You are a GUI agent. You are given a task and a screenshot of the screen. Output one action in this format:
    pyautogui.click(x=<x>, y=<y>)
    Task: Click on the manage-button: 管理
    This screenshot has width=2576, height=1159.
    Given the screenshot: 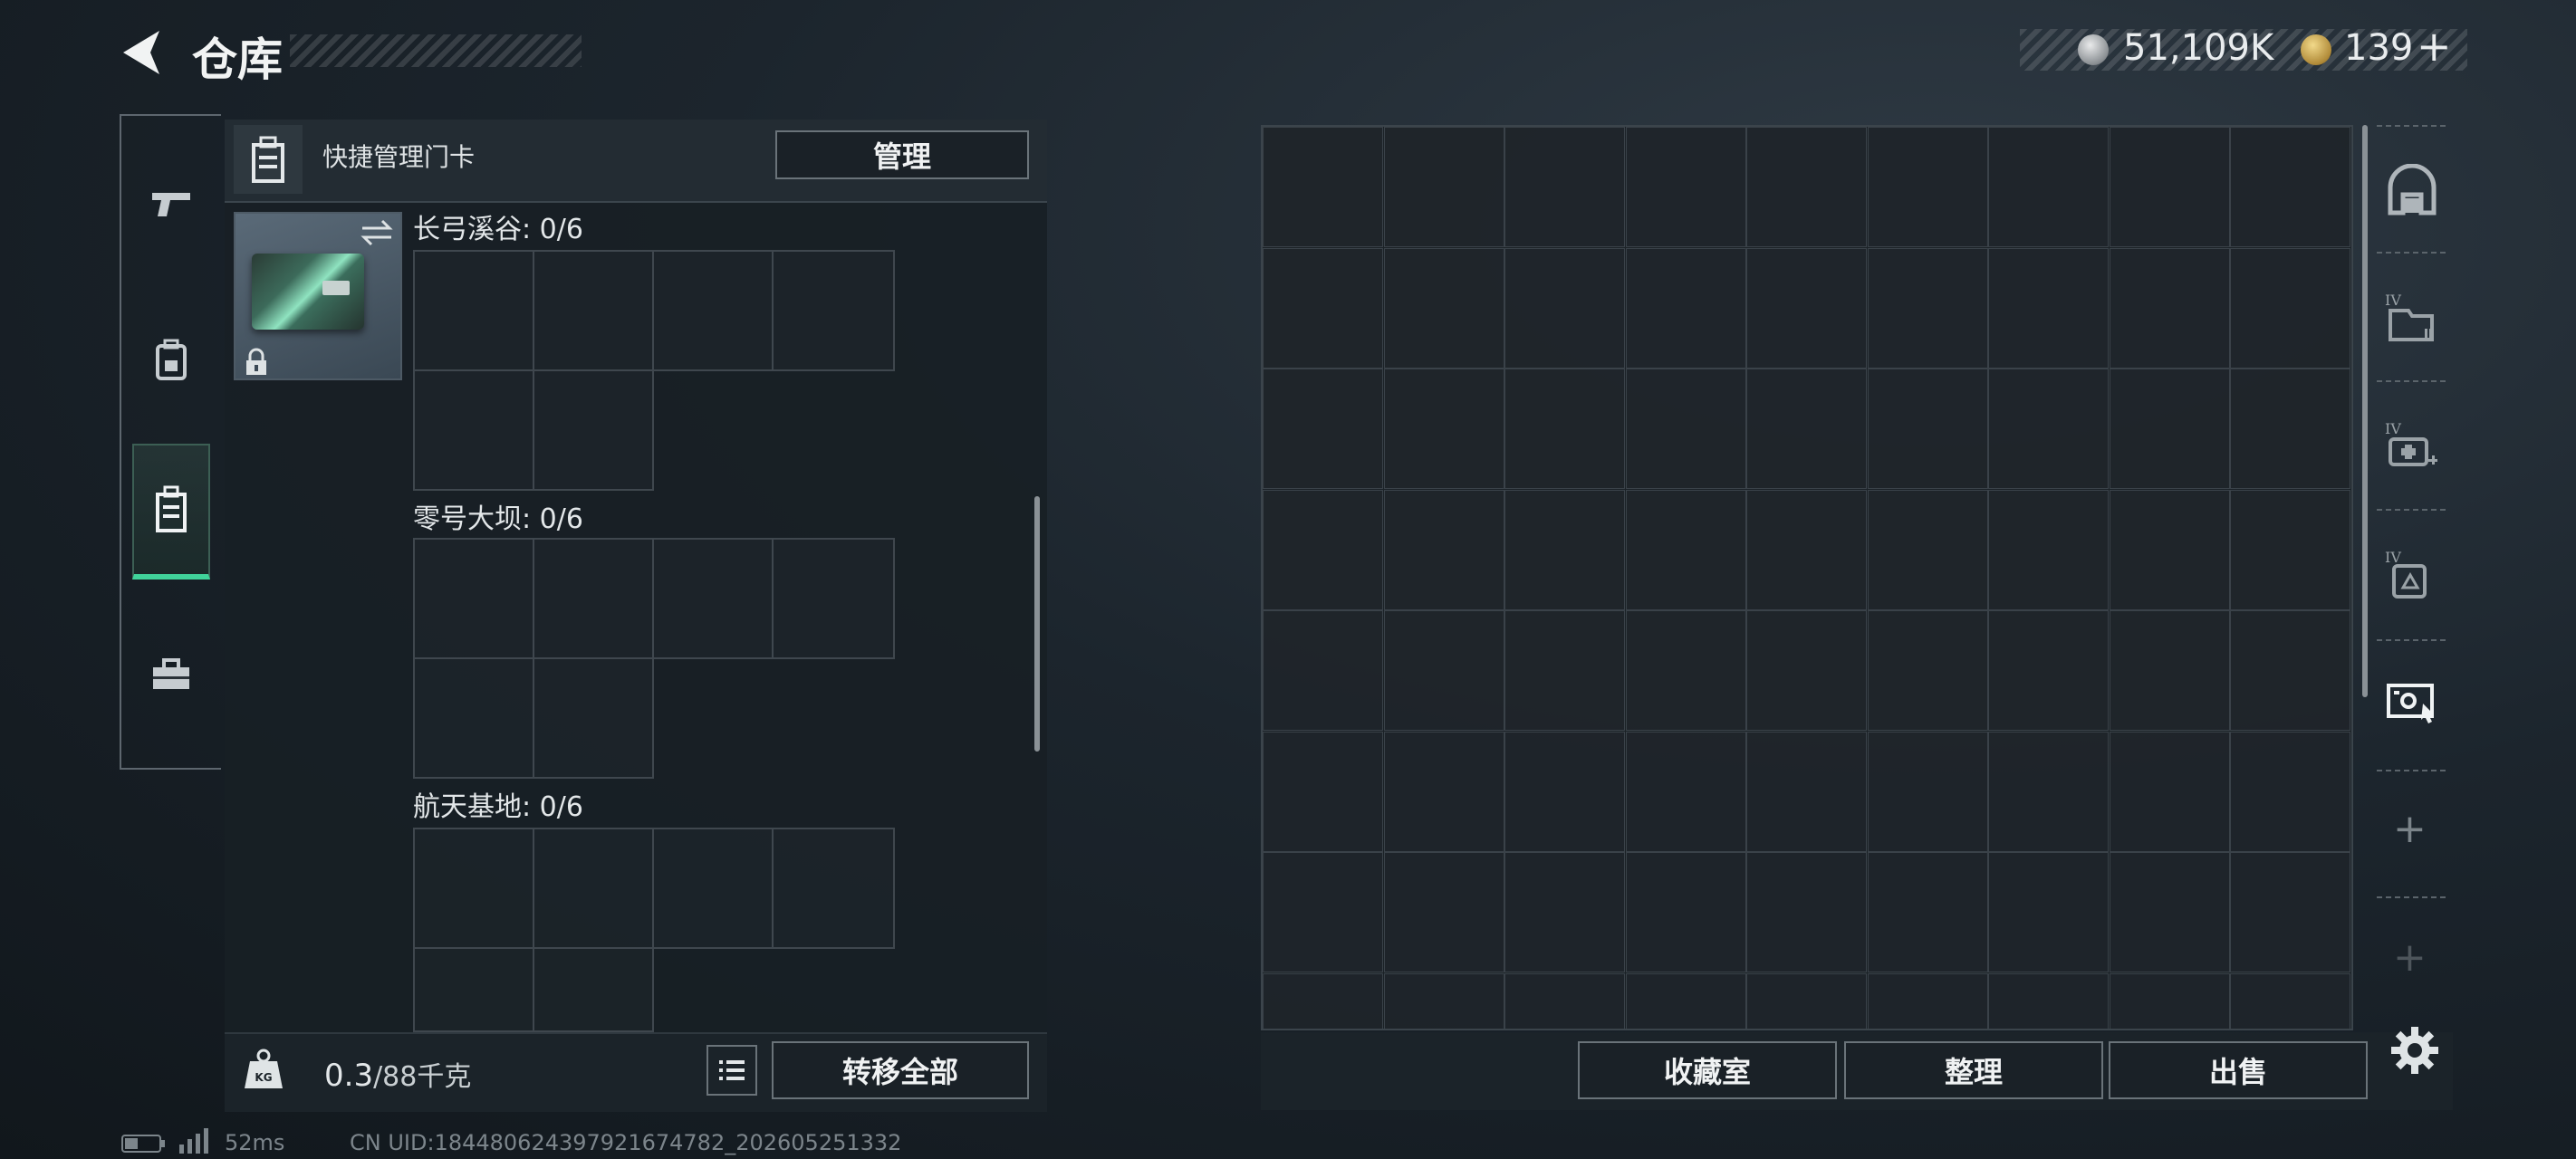 What is the action you would take?
    pyautogui.click(x=902, y=154)
    